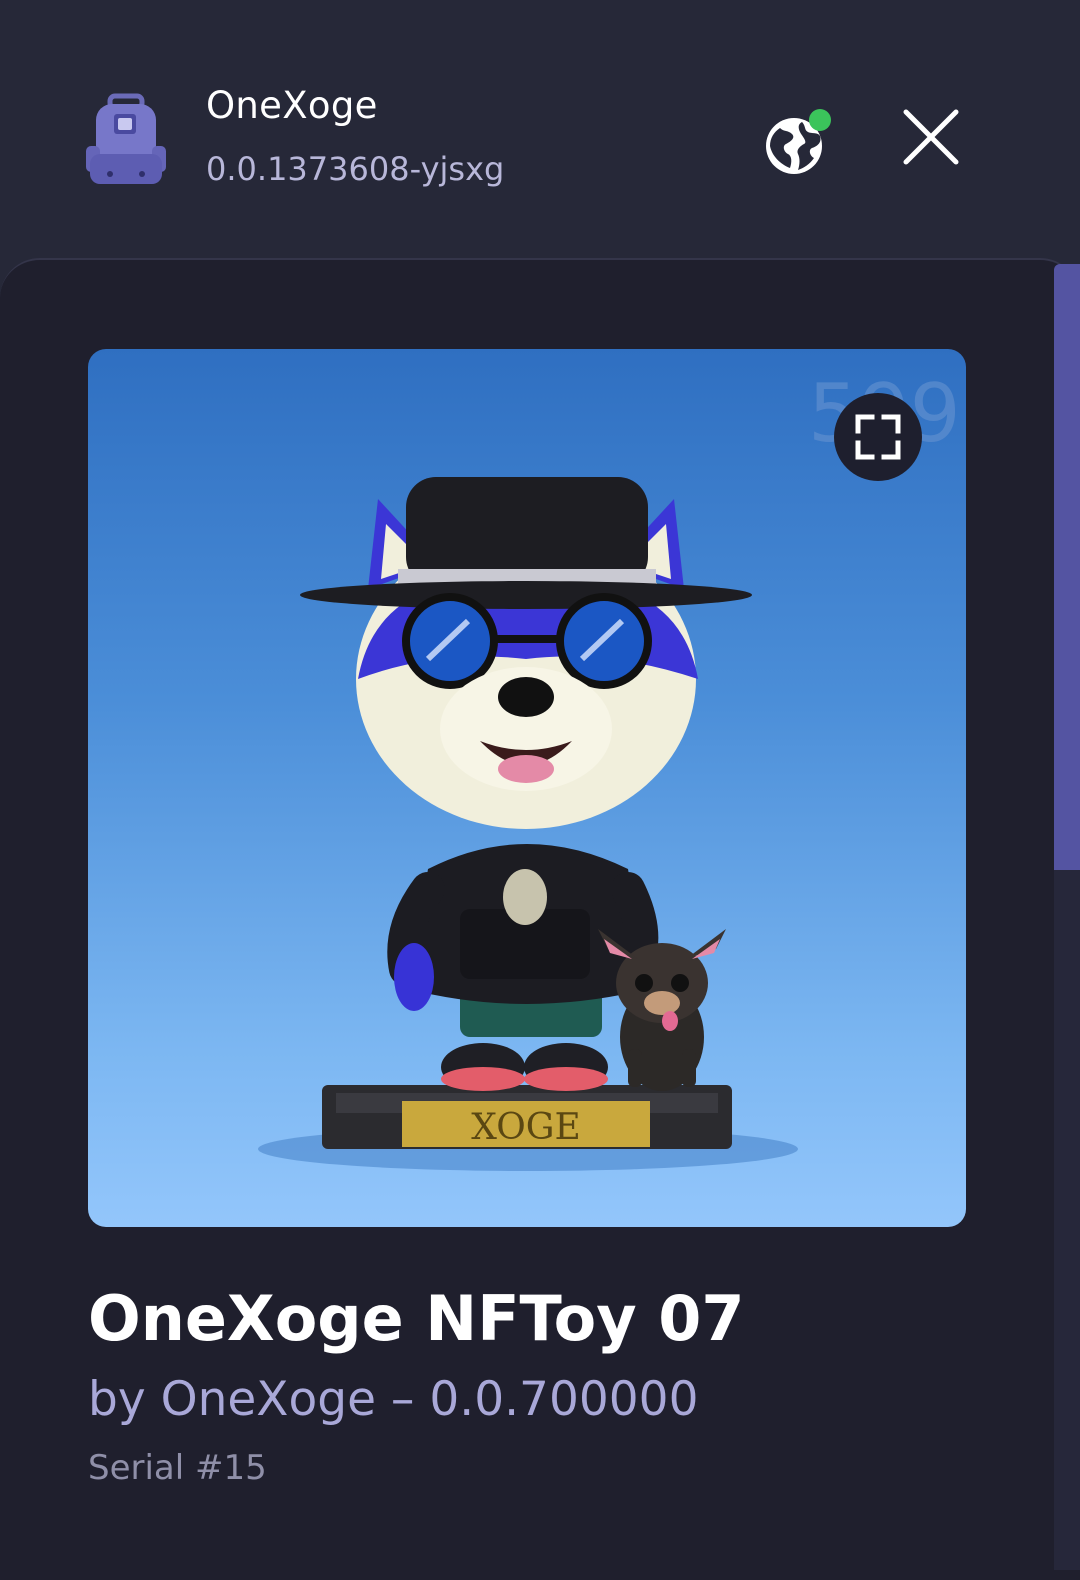  What do you see at coordinates (355, 169) in the screenshot?
I see `account-id: 0.0.1373608-yjsxg` at bounding box center [355, 169].